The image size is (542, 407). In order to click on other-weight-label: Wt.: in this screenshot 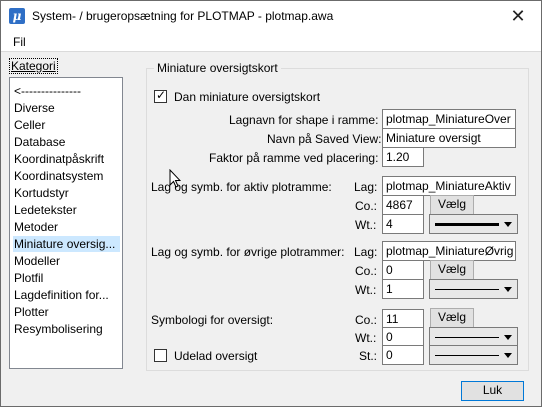, I will do `click(366, 290)`.